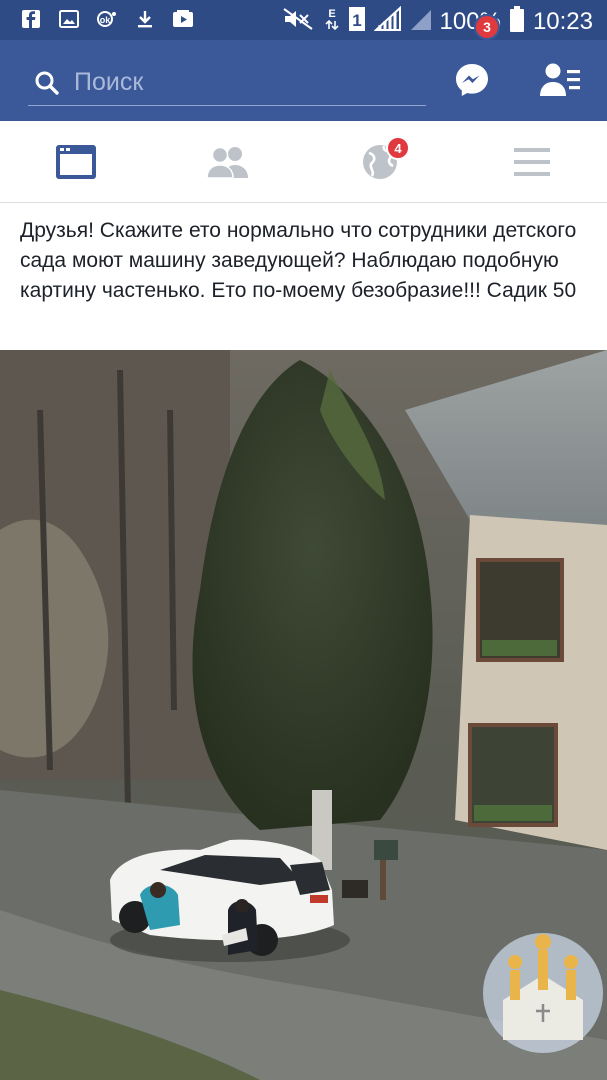  I want to click on sim-icon: 1, so click(357, 21).